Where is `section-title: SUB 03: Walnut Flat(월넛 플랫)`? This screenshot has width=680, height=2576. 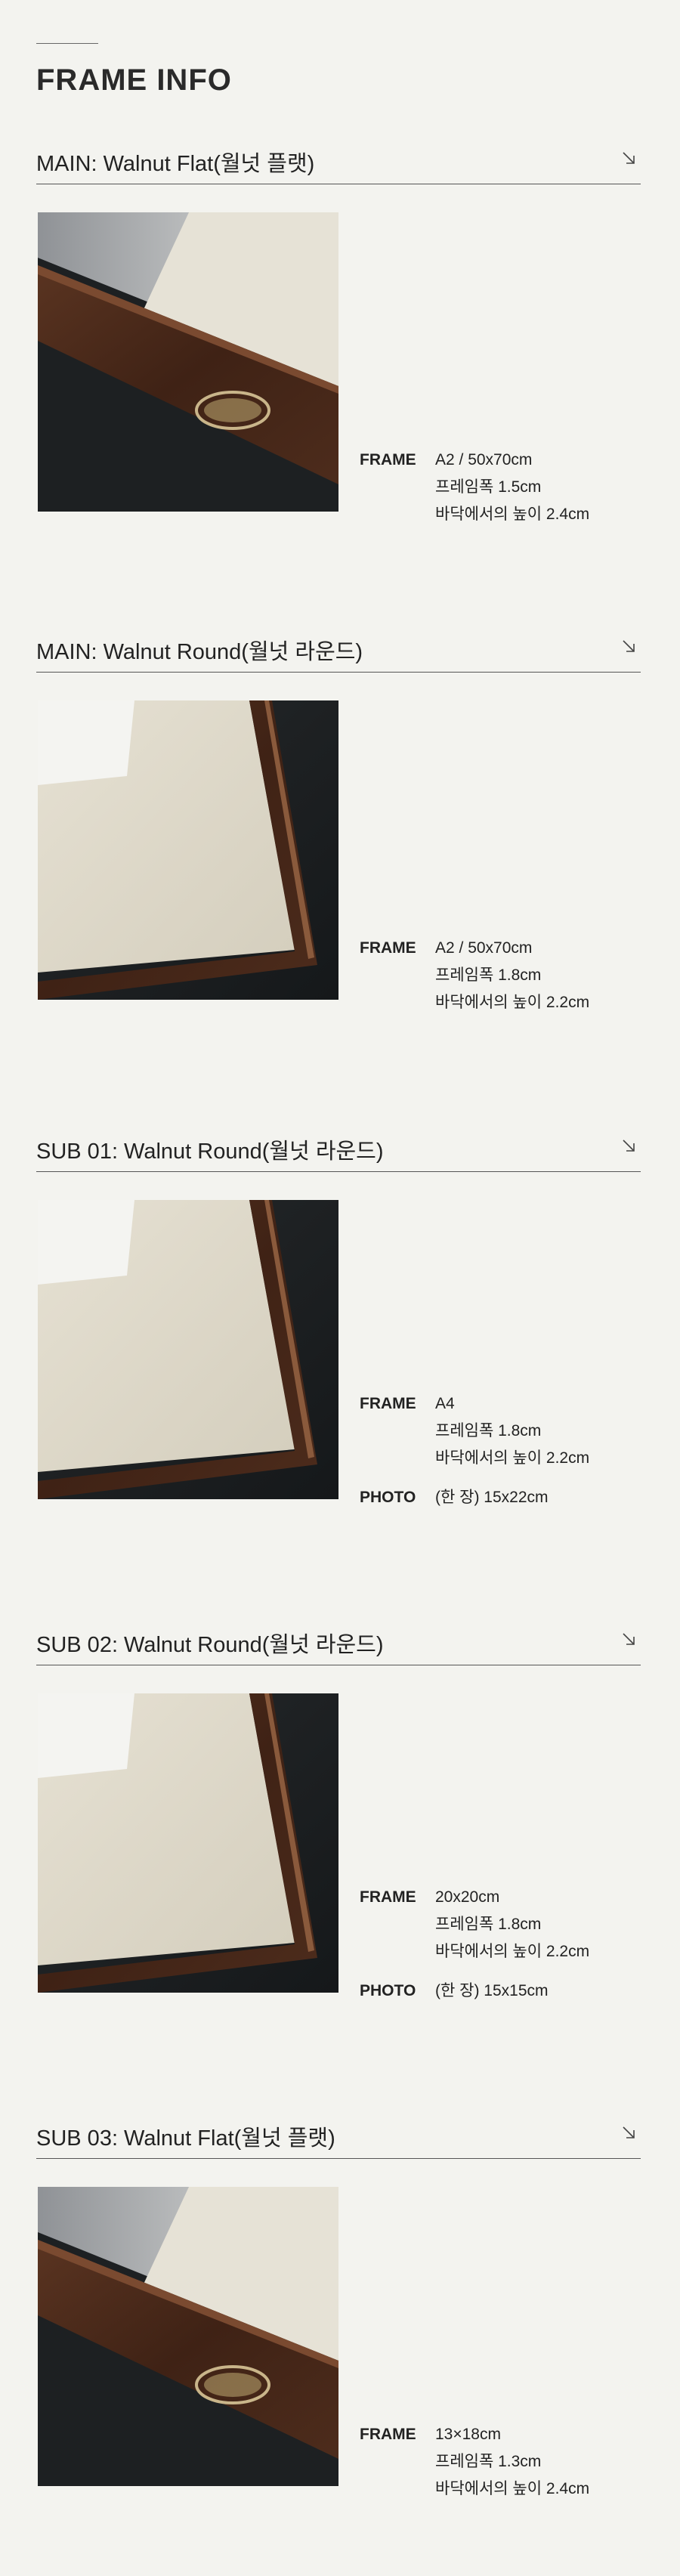
section-title: SUB 03: Walnut Flat(월넛 플랫) is located at coordinates (185, 2138).